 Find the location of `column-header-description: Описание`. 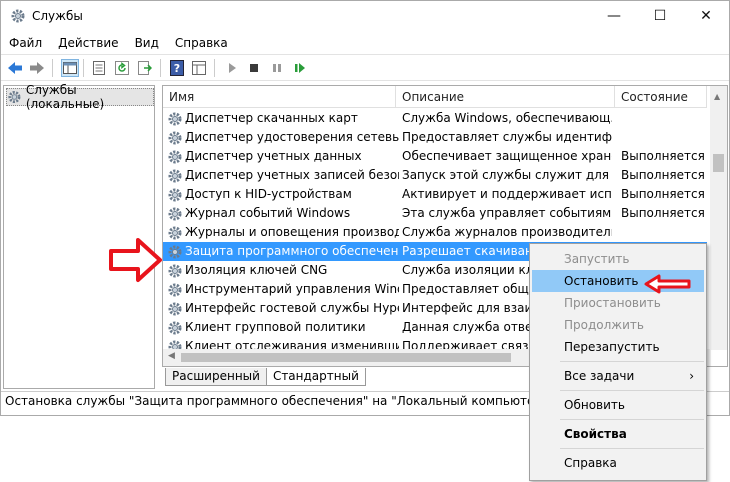

column-header-description: Описание is located at coordinates (505, 97).